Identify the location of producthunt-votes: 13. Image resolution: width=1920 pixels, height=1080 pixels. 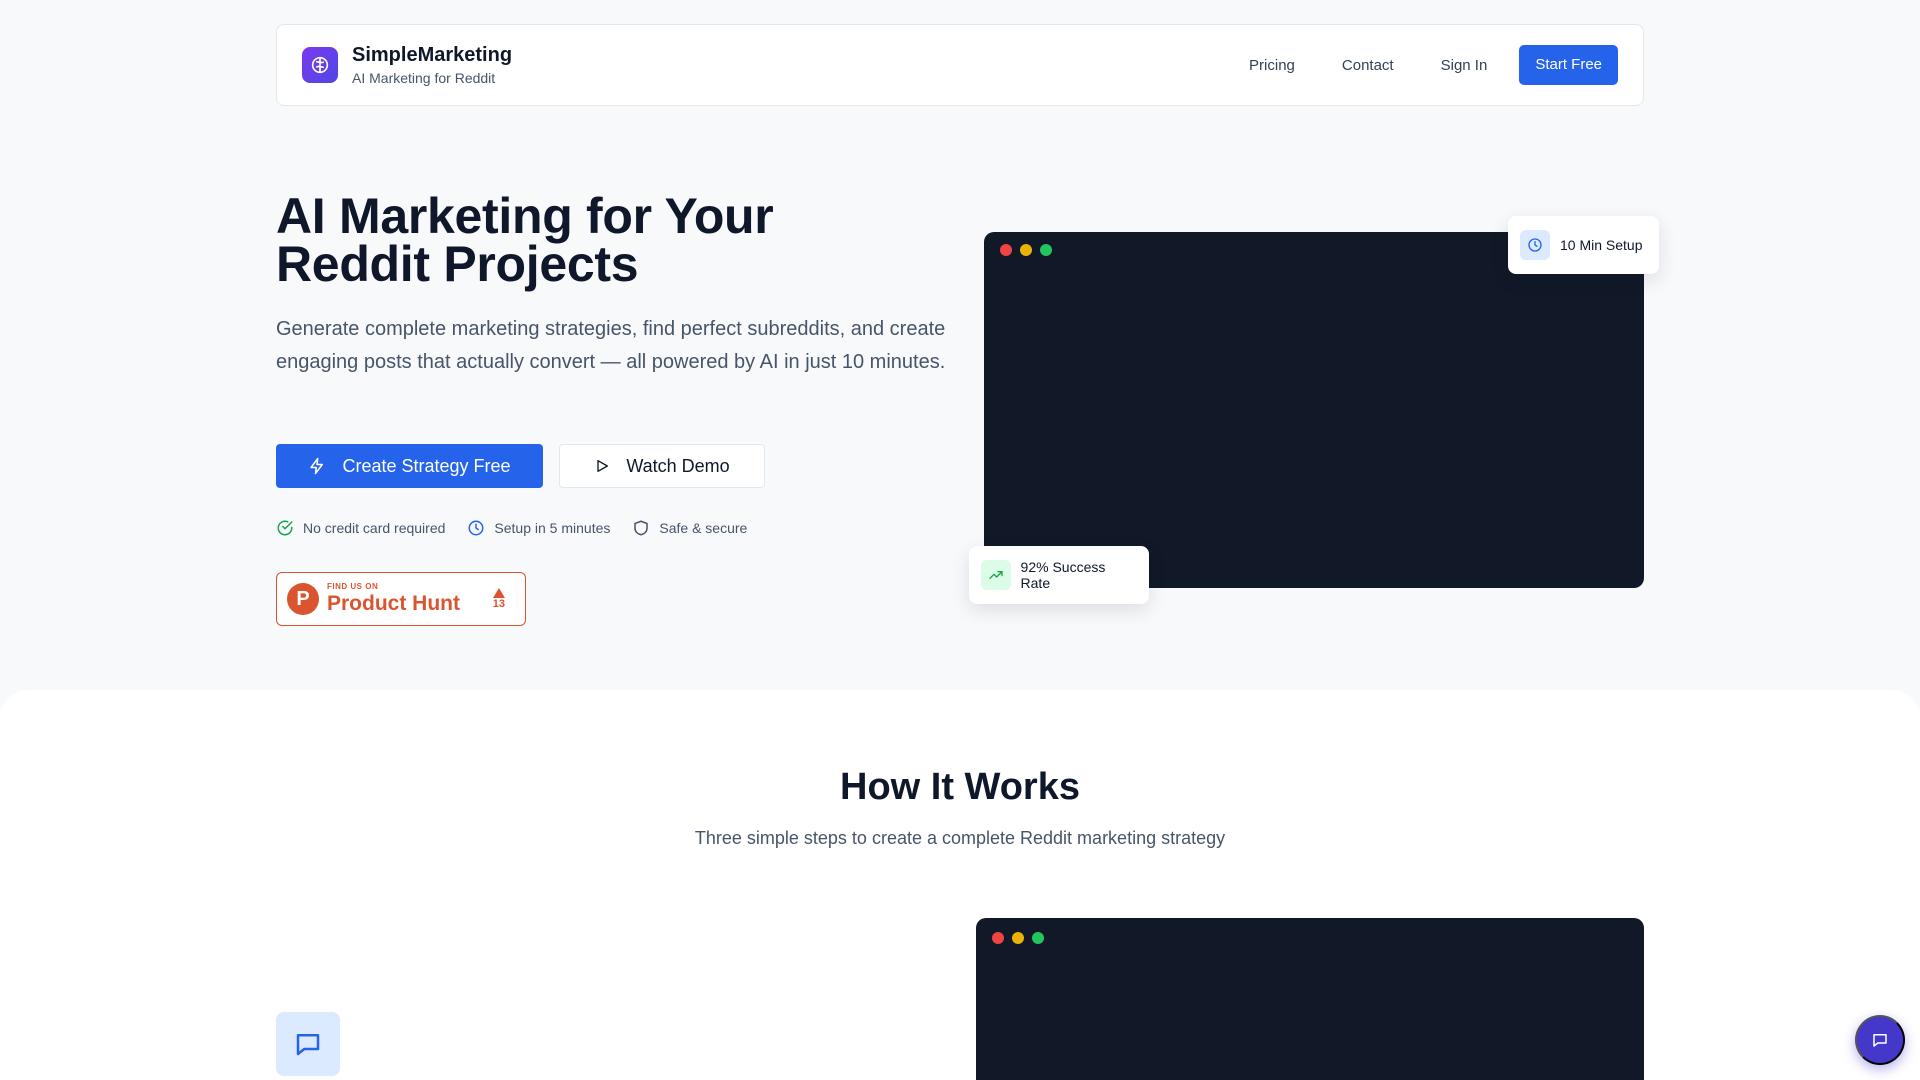
(499, 599).